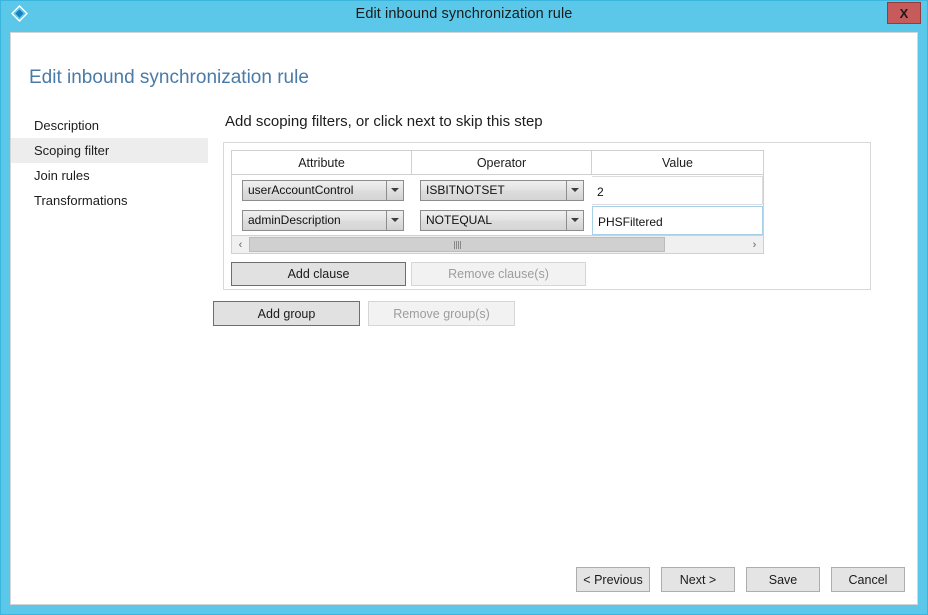 The height and width of the screenshot is (615, 928). Describe the element at coordinates (109, 150) in the screenshot. I see `sidebar-item-scoping-filter: Scoping filter` at that location.